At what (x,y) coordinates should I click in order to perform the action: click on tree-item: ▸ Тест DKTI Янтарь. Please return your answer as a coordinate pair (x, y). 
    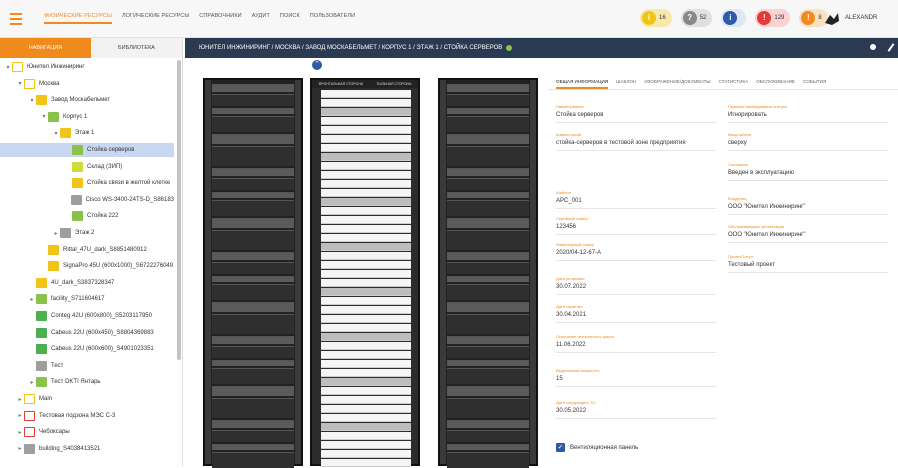
    Looking at the image, I should click on (87, 382).